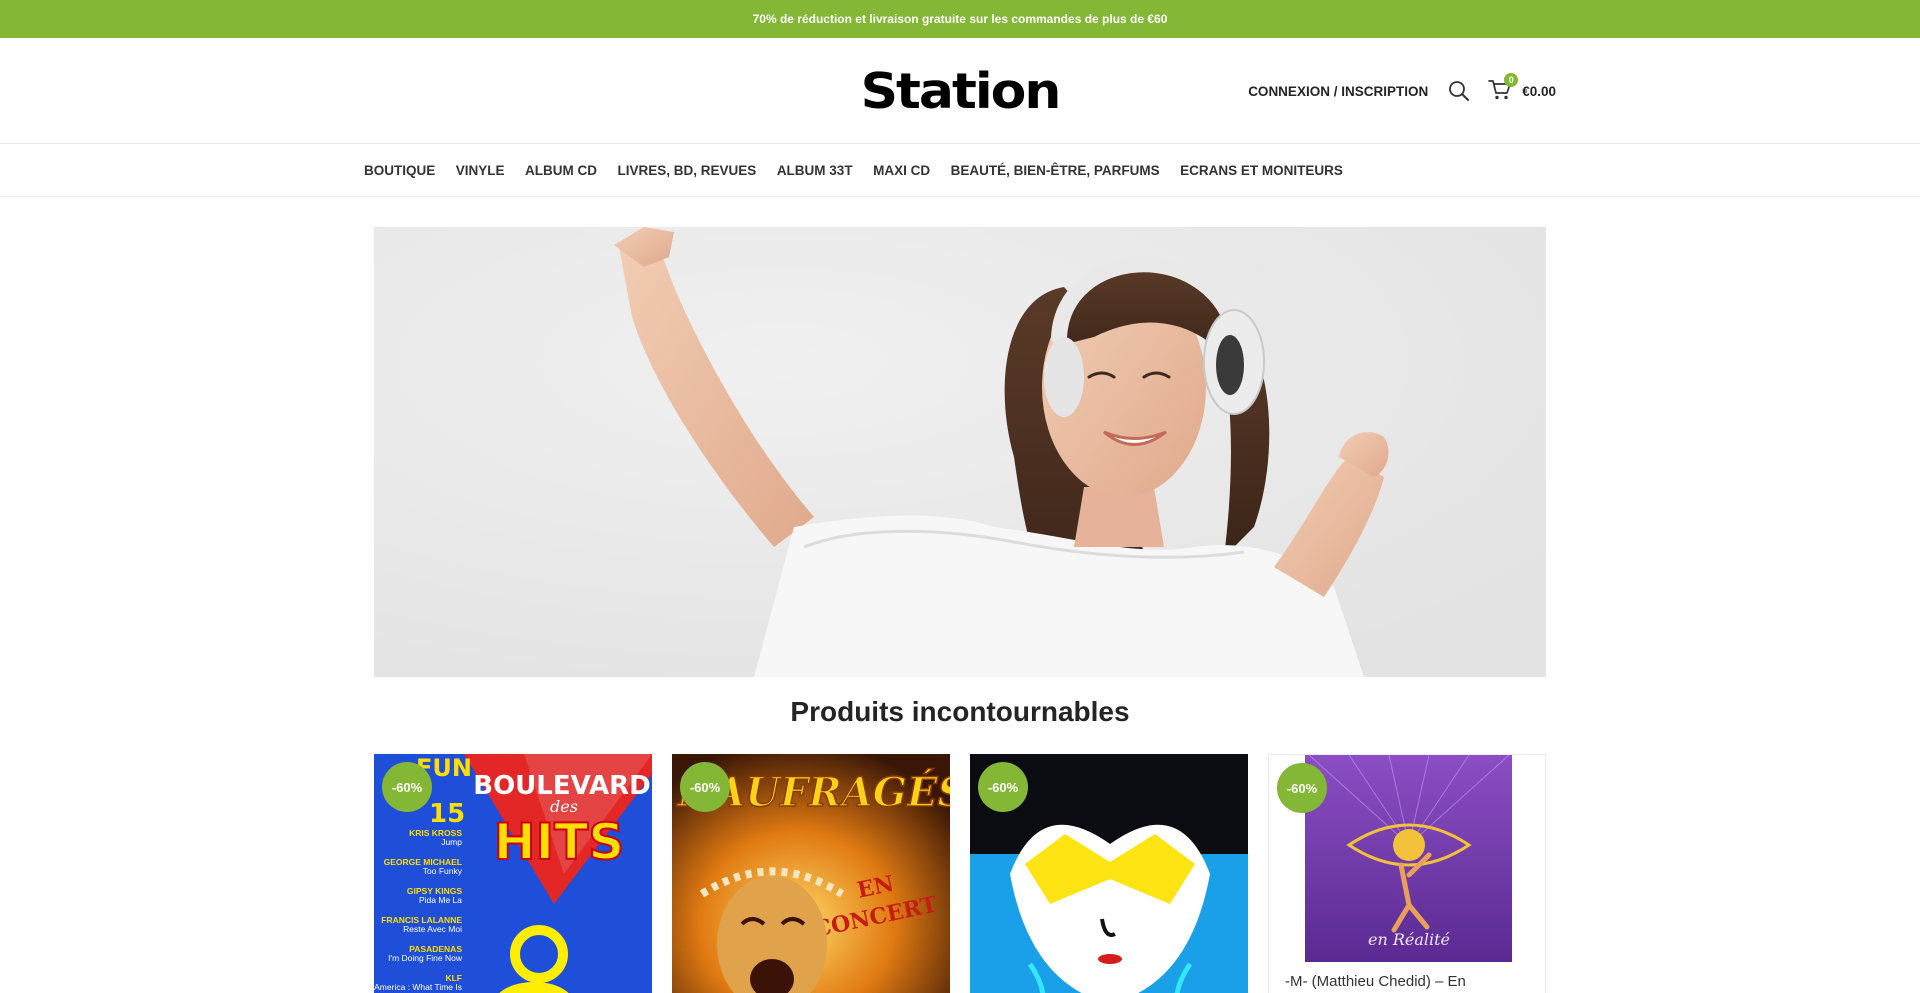 Image resolution: width=1920 pixels, height=993 pixels. What do you see at coordinates (443, 871) in the screenshot?
I see `track-song: Too Funky` at bounding box center [443, 871].